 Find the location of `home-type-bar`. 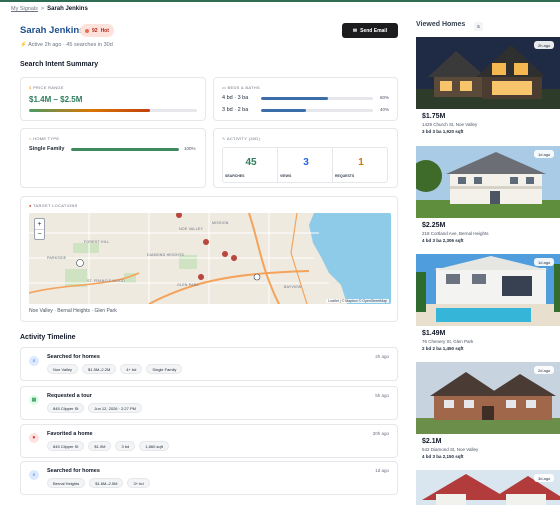

home-type-bar is located at coordinates (125, 149).